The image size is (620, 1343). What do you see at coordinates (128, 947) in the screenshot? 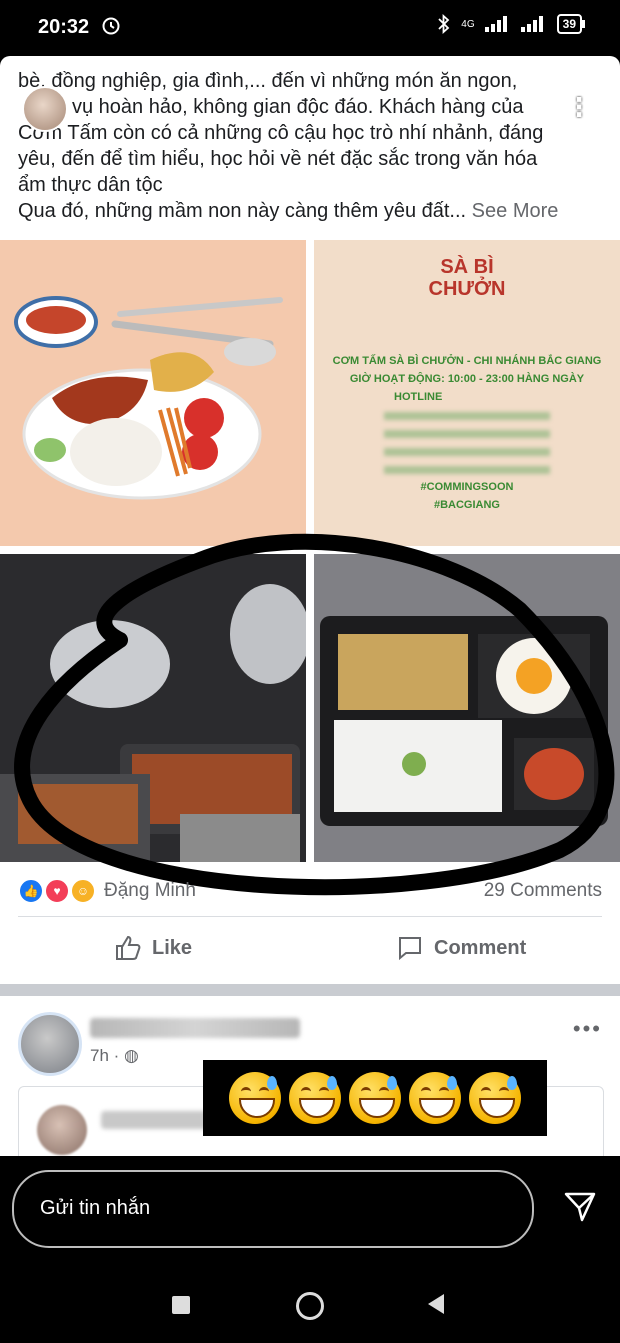
I see `thumbs-up-icon` at bounding box center [128, 947].